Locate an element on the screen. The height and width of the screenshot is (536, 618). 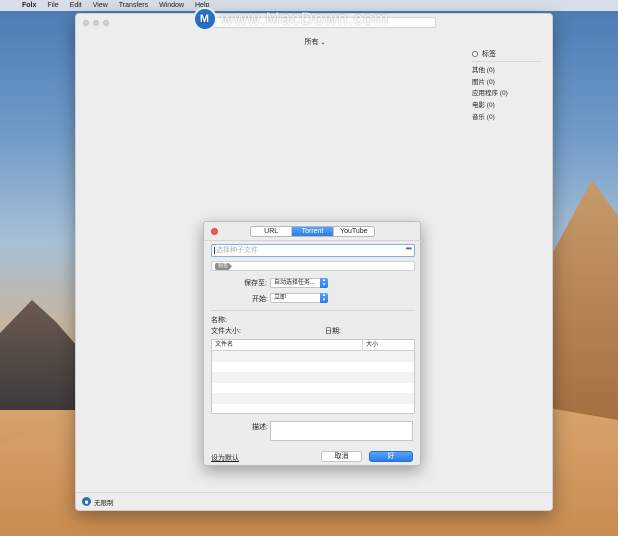
tag-item-applications: 应用程序 (0) is located at coordinates (490, 94).